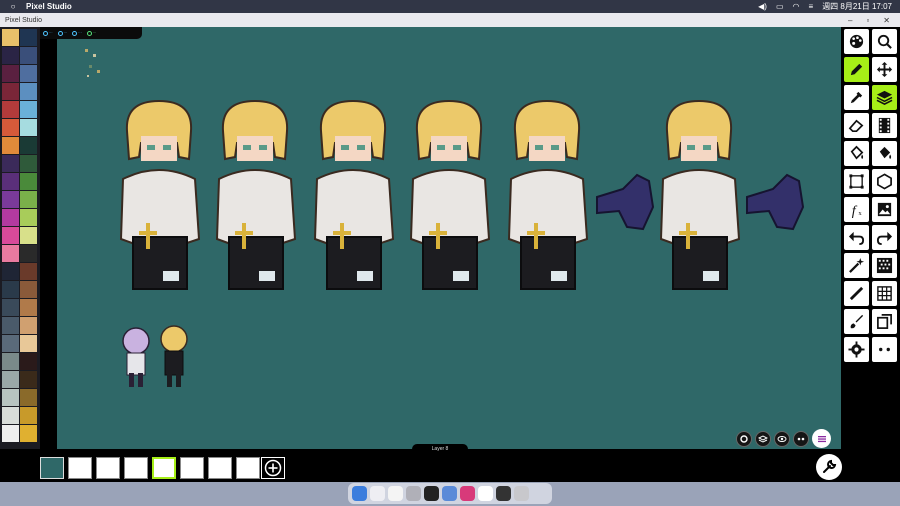 This screenshot has height=506, width=900. Describe the element at coordinates (884, 125) in the screenshot. I see `film-tool-button` at that location.